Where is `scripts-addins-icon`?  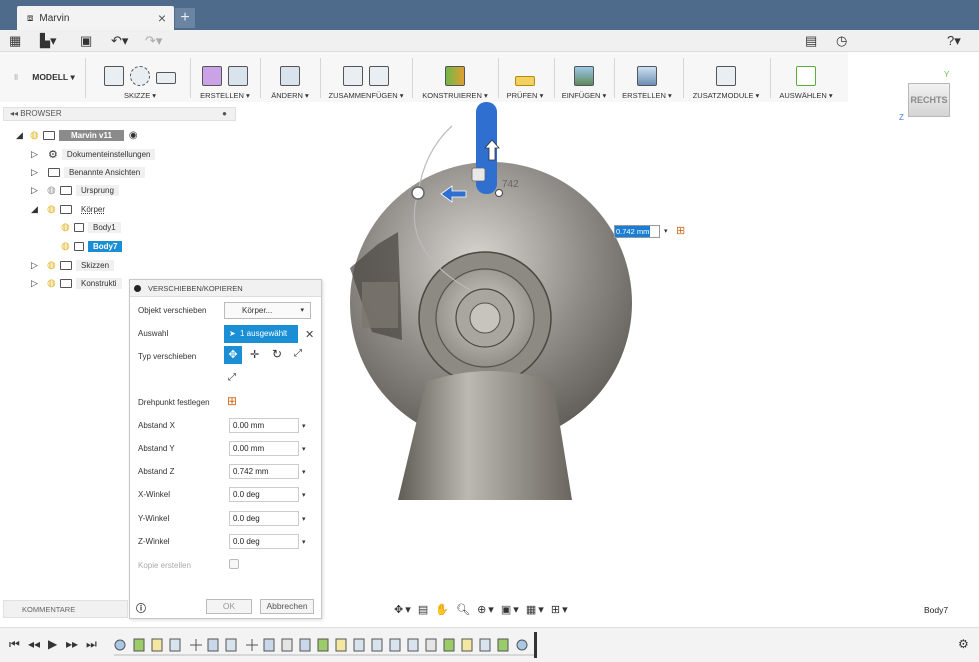 scripts-addins-icon is located at coordinates (726, 76).